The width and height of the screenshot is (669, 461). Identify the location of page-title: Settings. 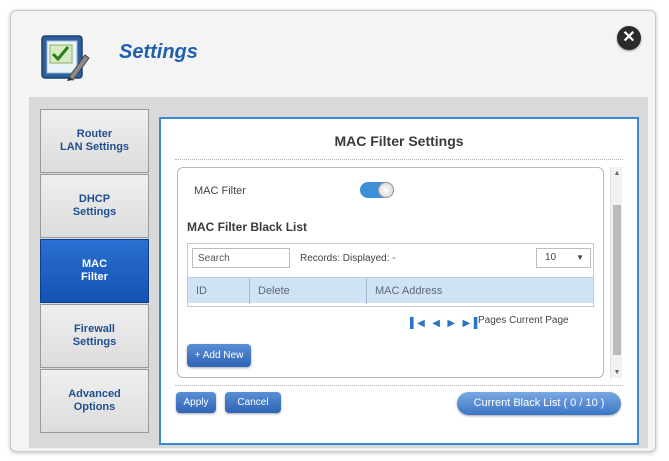
(158, 52).